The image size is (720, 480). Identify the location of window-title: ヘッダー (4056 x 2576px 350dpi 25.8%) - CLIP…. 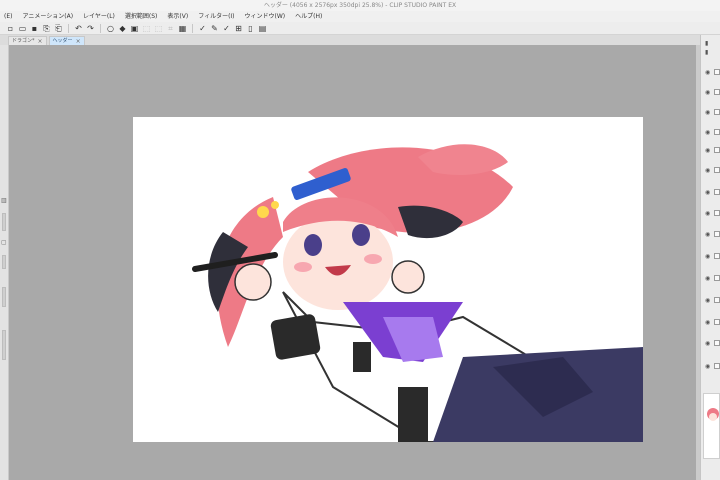
(360, 5).